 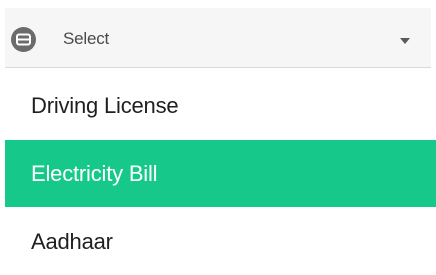 What do you see at coordinates (405, 41) in the screenshot?
I see `caret-down-icon` at bounding box center [405, 41].